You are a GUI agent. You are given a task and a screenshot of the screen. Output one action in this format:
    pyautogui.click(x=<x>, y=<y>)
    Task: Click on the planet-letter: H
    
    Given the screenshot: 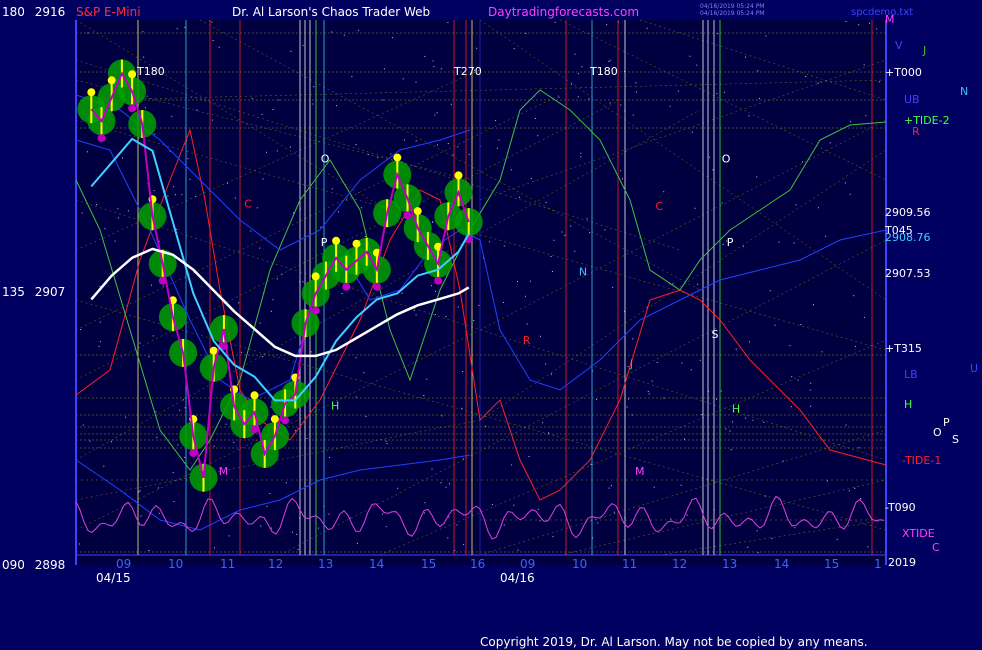 What is the action you would take?
    pyautogui.click(x=736, y=408)
    